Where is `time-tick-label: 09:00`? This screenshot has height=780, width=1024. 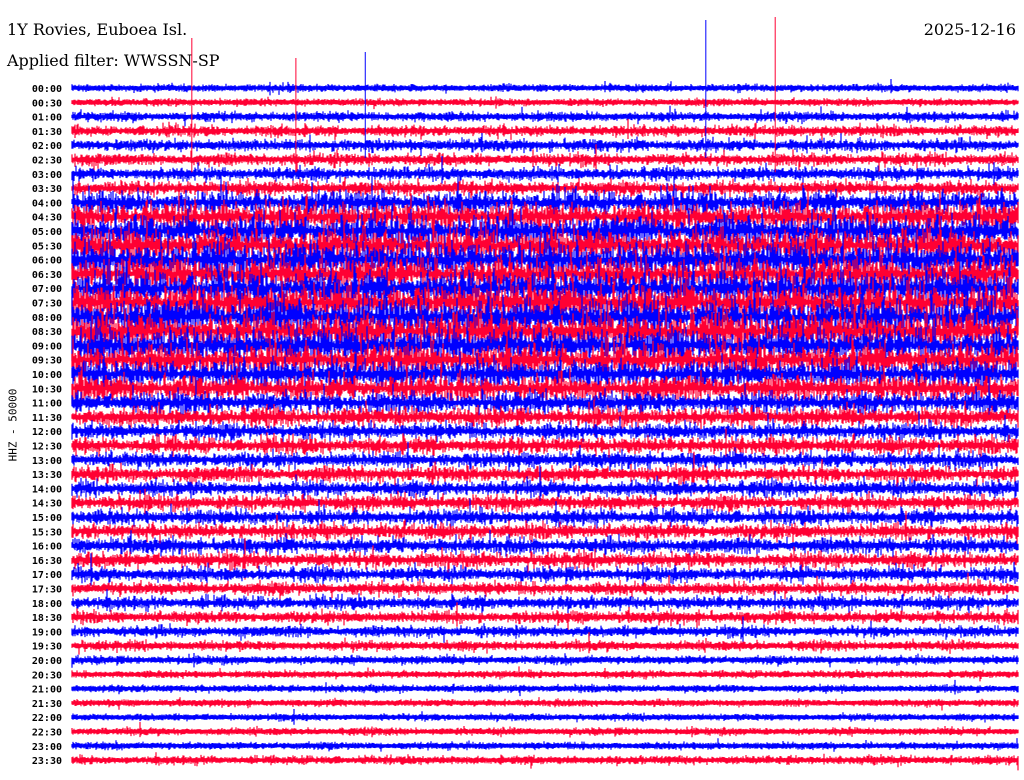 time-tick-label: 09:00 is located at coordinates (47, 346).